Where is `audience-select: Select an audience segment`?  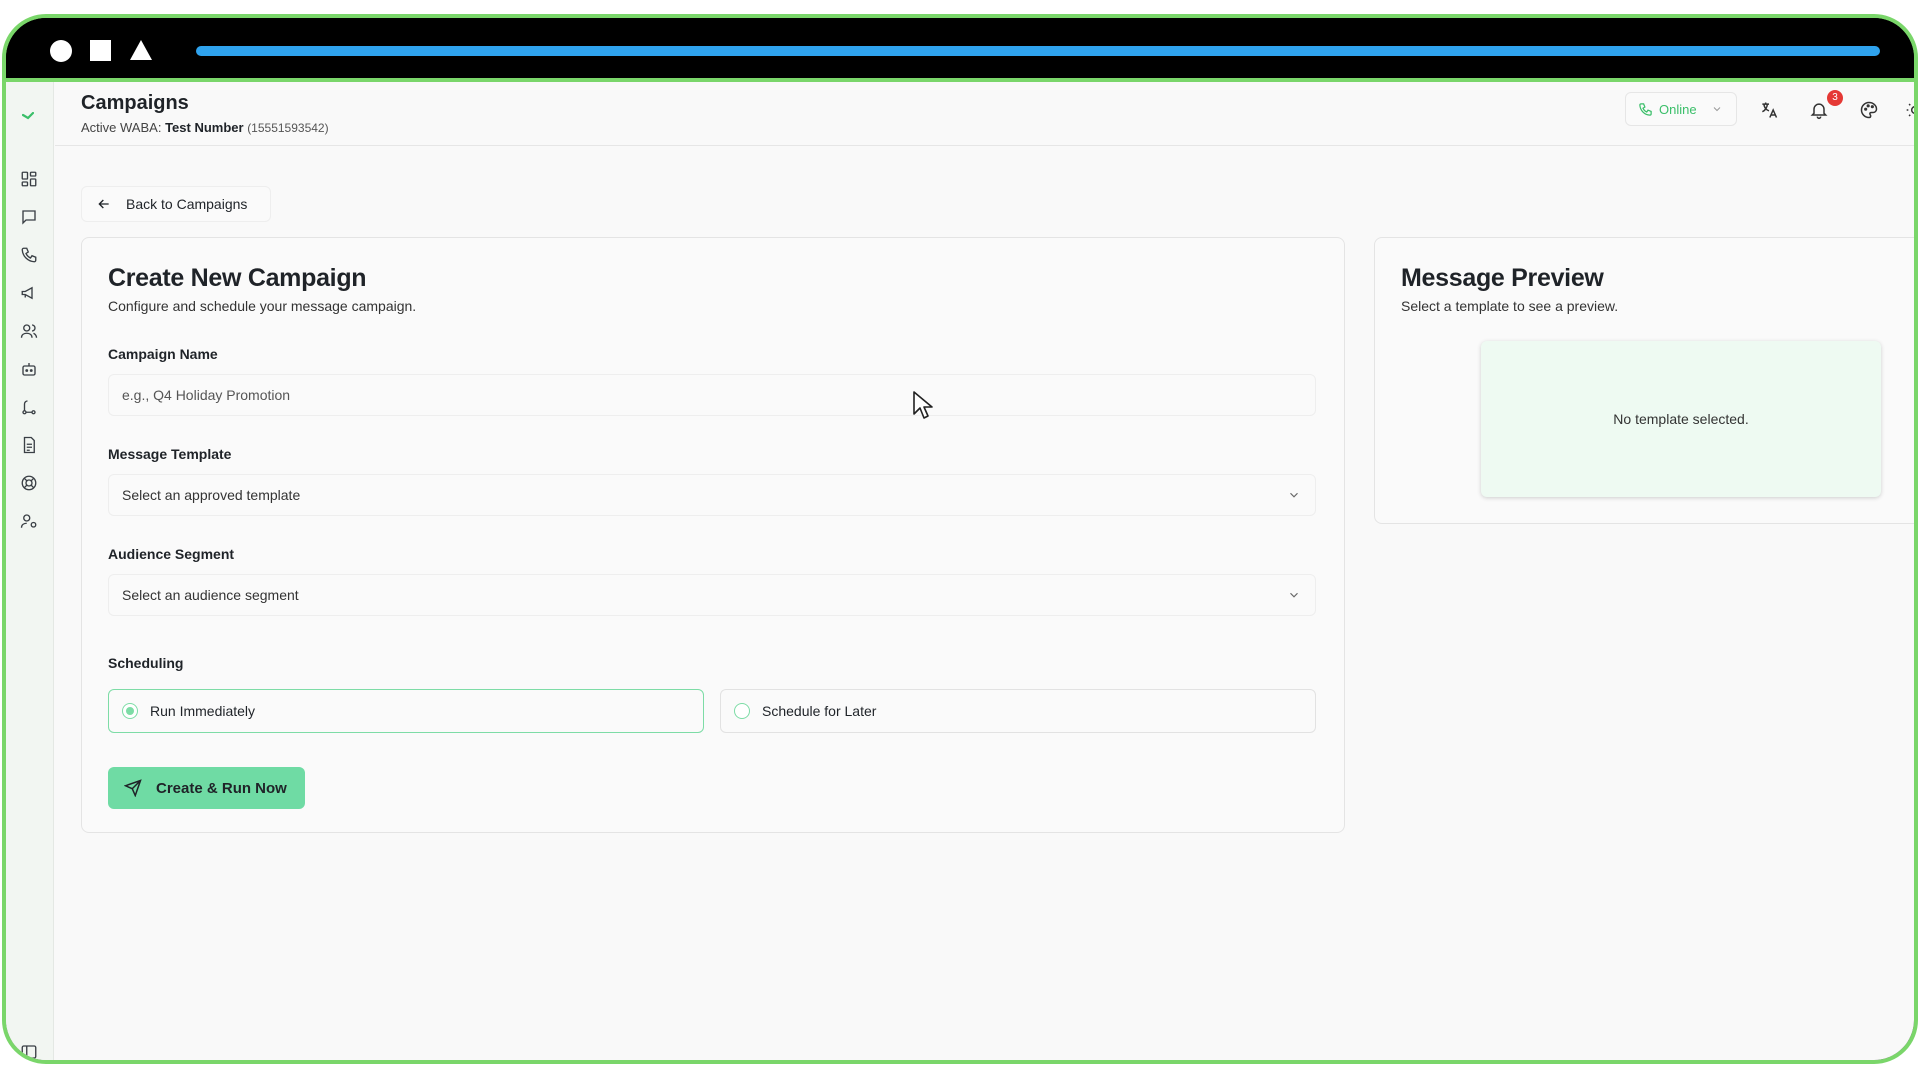
audience-select: Select an audience segment is located at coordinates (712, 595).